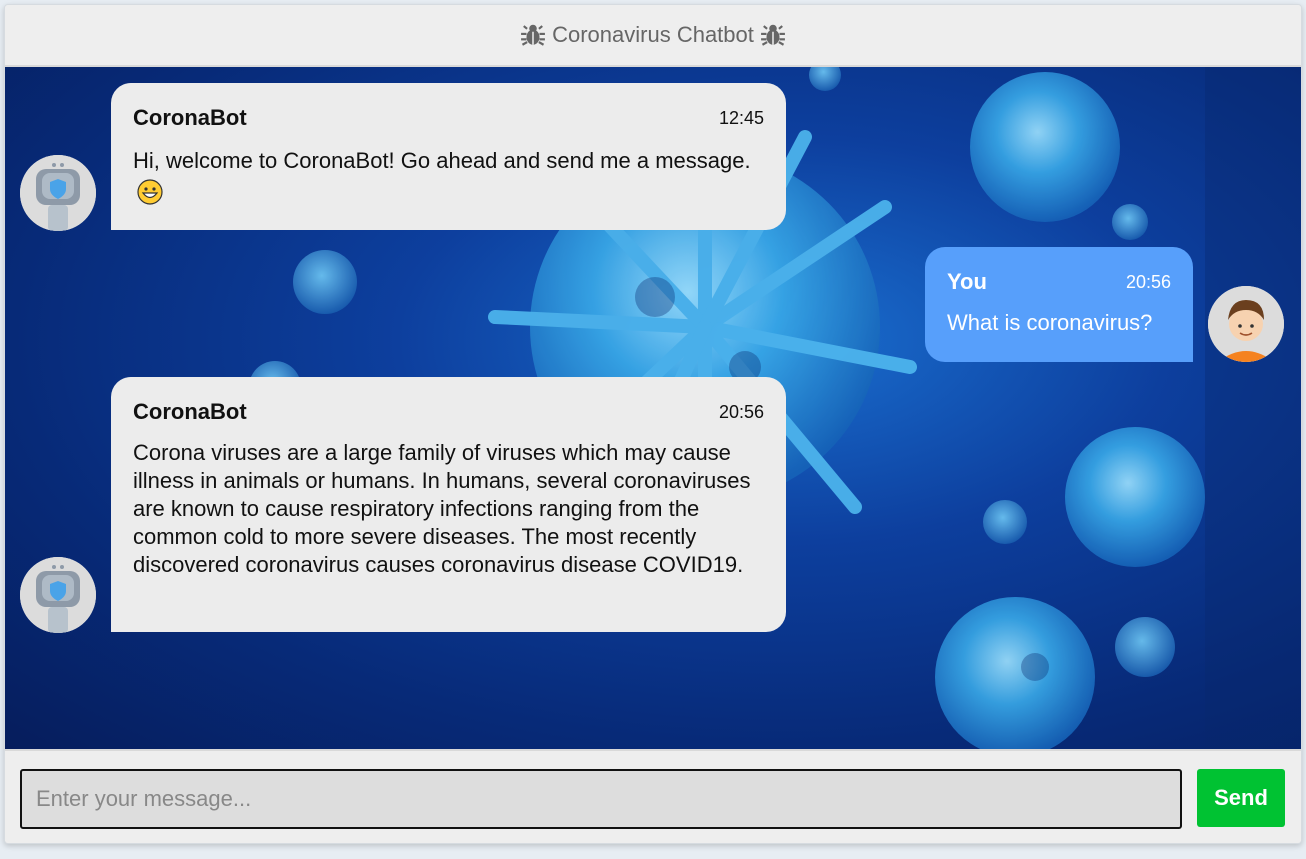 This screenshot has height=859, width=1306. I want to click on user-avatar, so click(1246, 324).